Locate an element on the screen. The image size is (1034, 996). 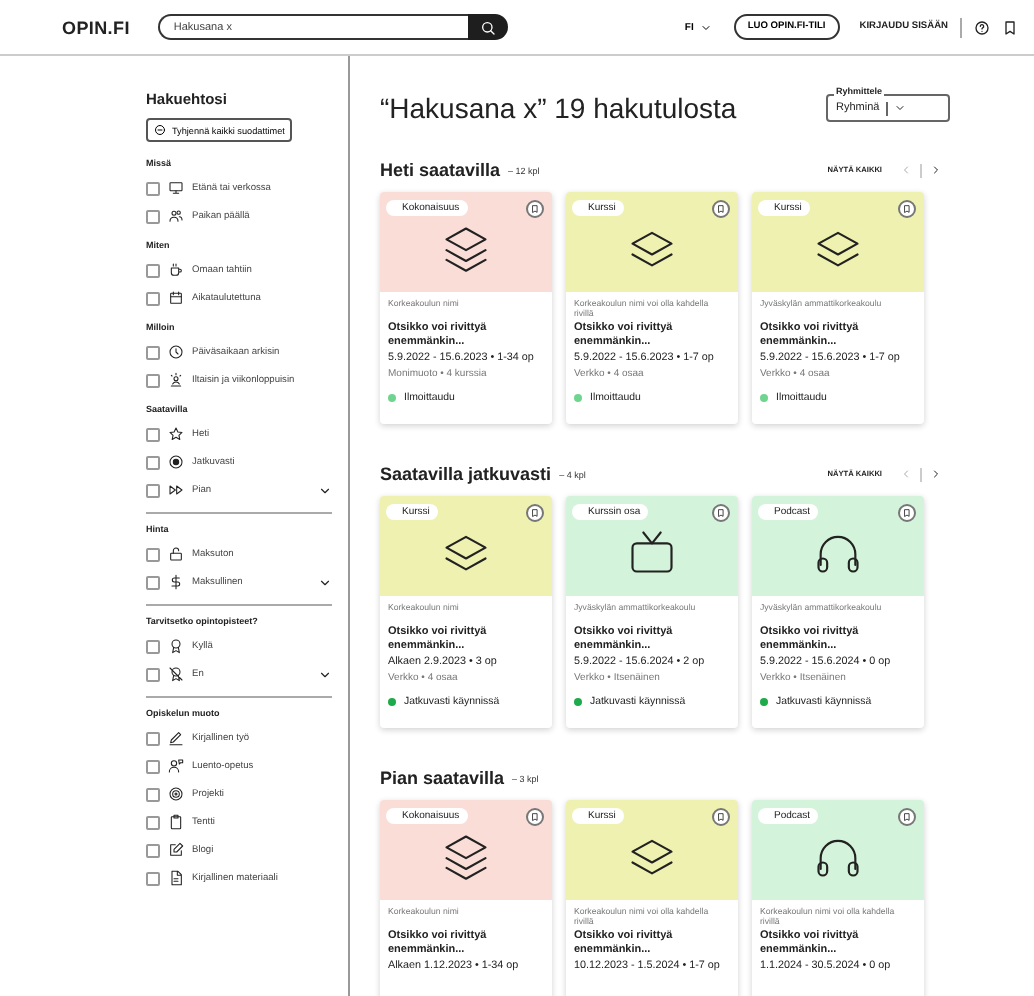
crossed-award-icon is located at coordinates (176, 674).